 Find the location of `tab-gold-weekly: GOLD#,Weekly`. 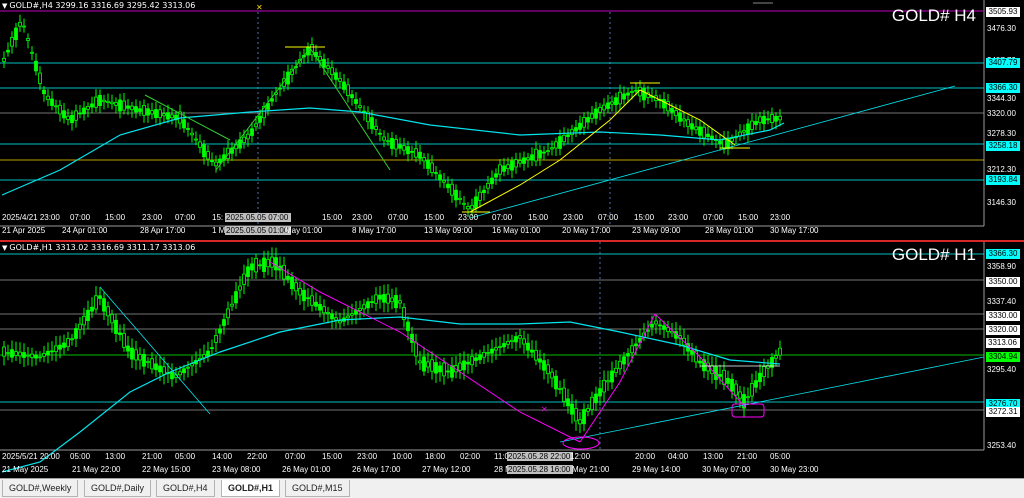

tab-gold-weekly: GOLD#,Weekly is located at coordinates (40, 488).